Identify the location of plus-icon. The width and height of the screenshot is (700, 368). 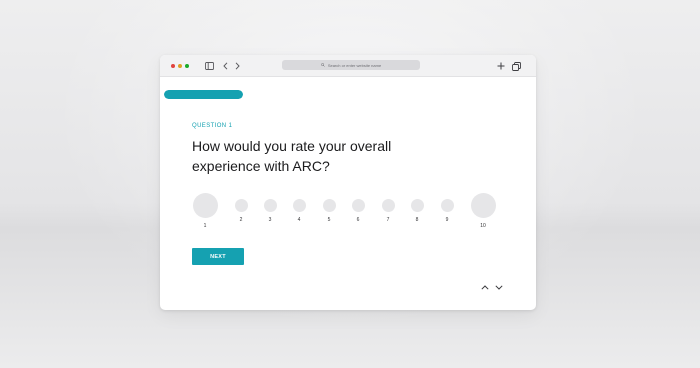
(501, 66).